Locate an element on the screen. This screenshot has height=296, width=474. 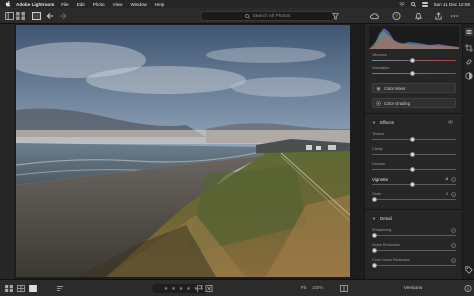
bell-icon is located at coordinates (418, 16).